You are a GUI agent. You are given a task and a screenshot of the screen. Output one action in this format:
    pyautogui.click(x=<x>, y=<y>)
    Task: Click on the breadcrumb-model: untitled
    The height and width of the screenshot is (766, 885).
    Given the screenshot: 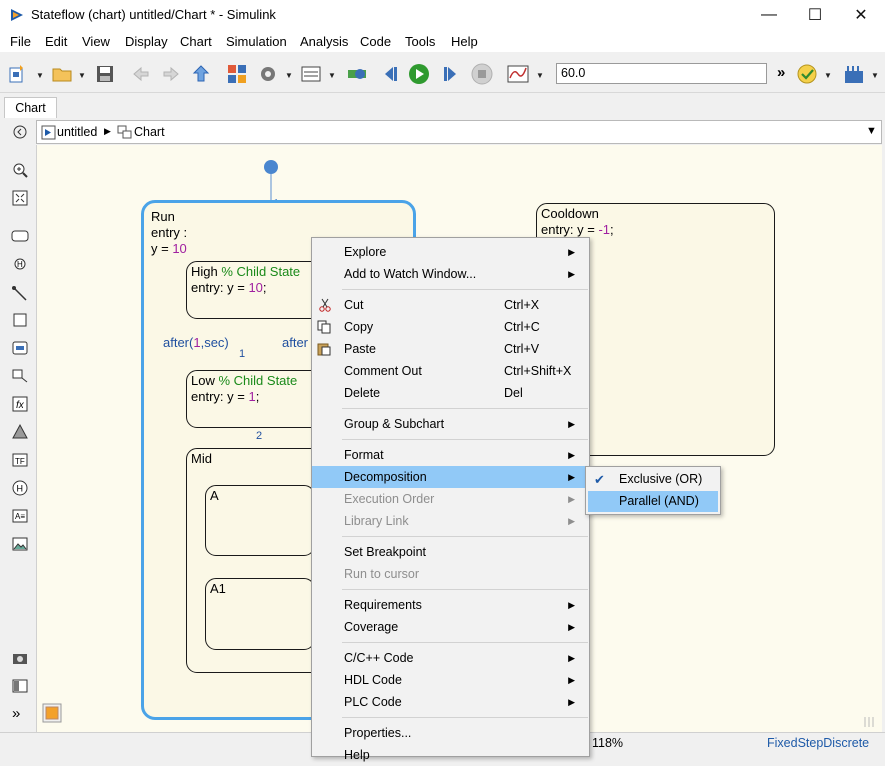 What is the action you would take?
    pyautogui.click(x=77, y=132)
    